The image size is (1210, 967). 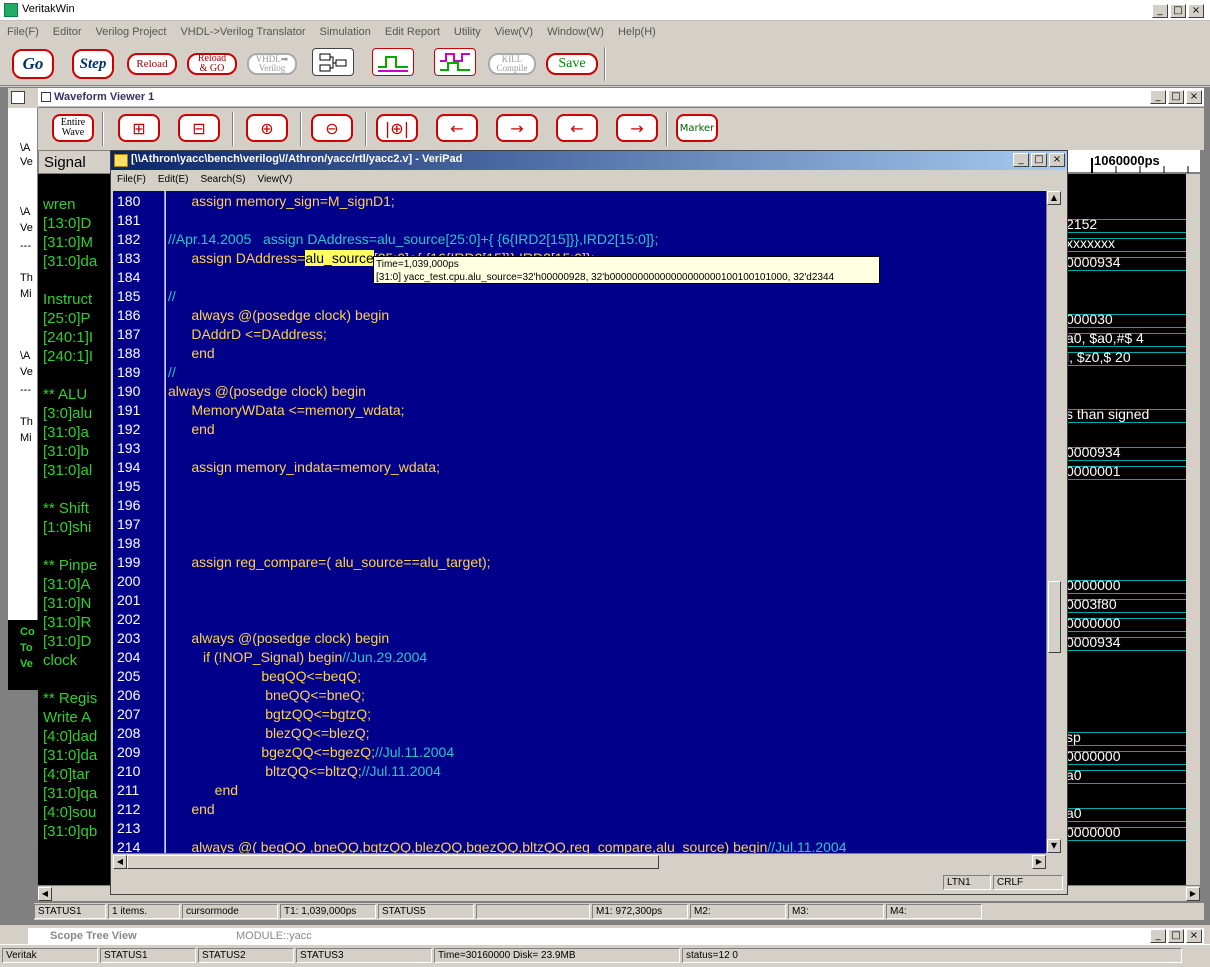 What do you see at coordinates (70, 831) in the screenshot?
I see `signal-row: [31:0]qb` at bounding box center [70, 831].